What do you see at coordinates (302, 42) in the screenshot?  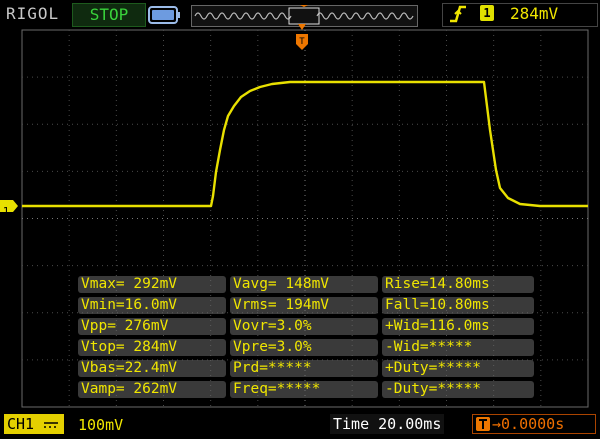 I see `svg-text: T` at bounding box center [302, 42].